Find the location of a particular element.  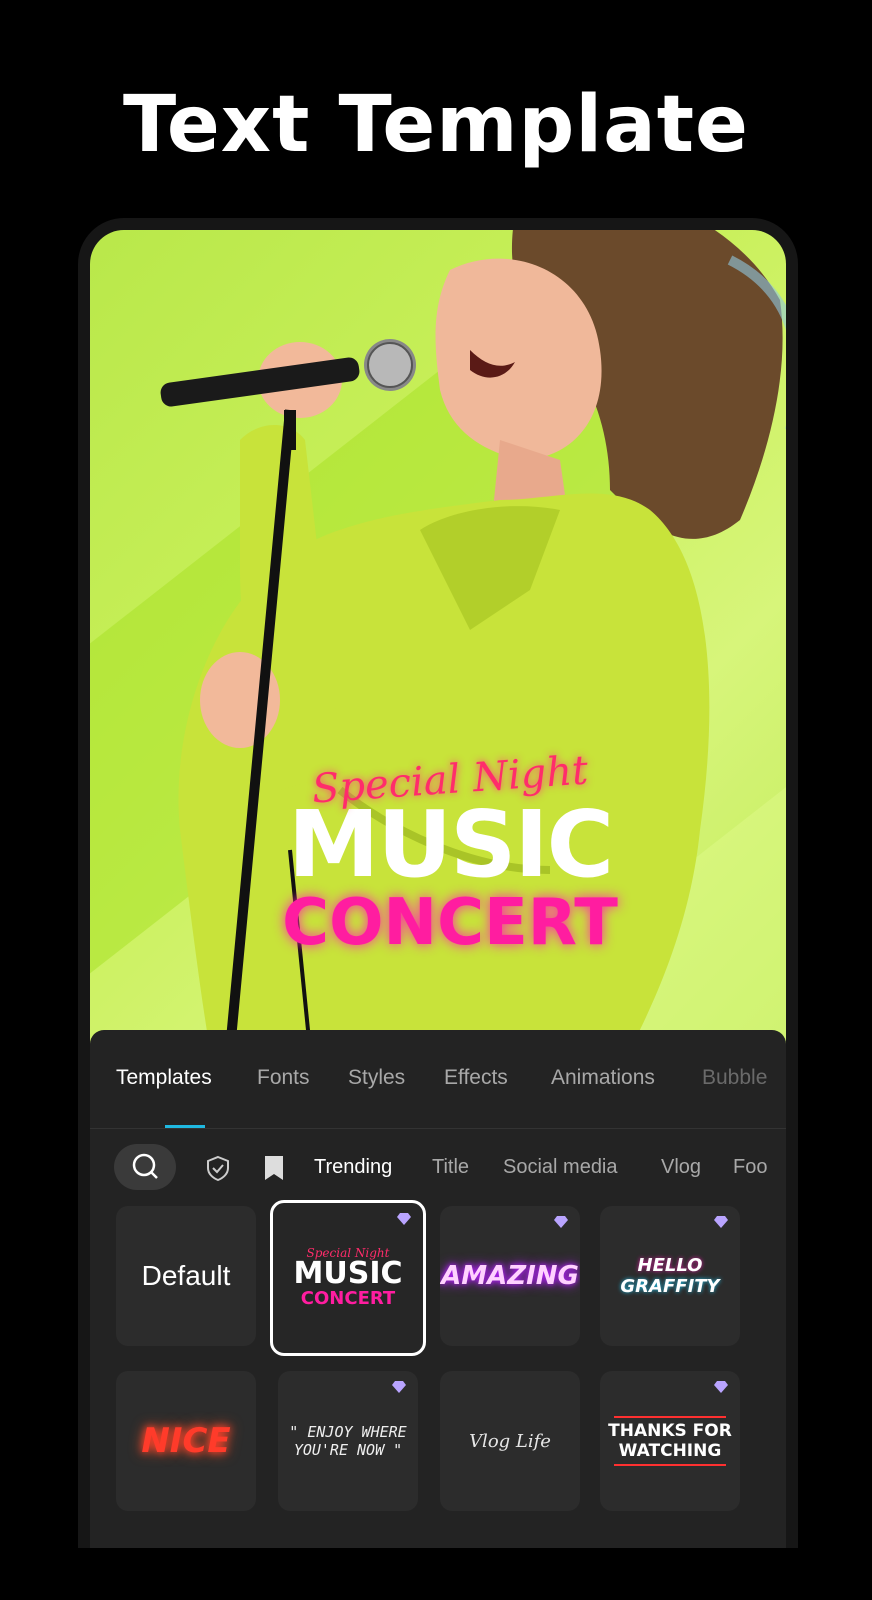

shield-check-icon is located at coordinates (218, 1168).